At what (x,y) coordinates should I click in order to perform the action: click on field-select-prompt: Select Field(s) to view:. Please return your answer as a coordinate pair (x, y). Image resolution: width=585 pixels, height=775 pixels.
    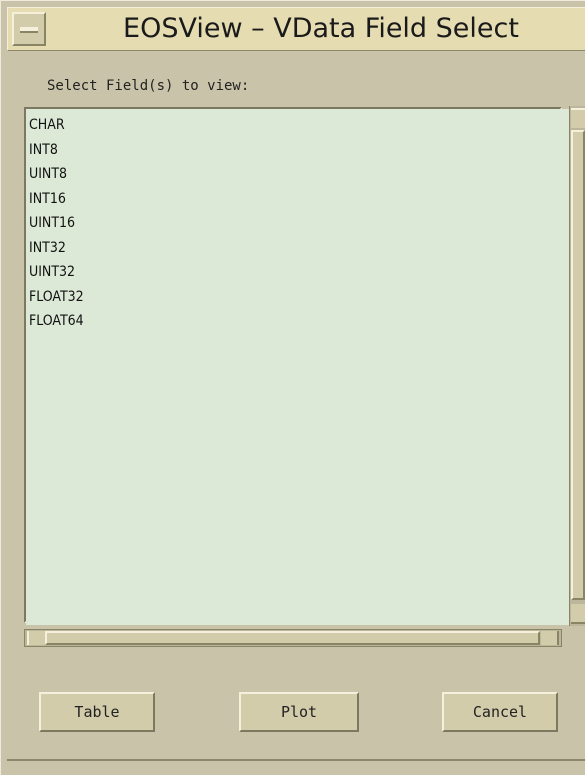
    Looking at the image, I should click on (148, 86).